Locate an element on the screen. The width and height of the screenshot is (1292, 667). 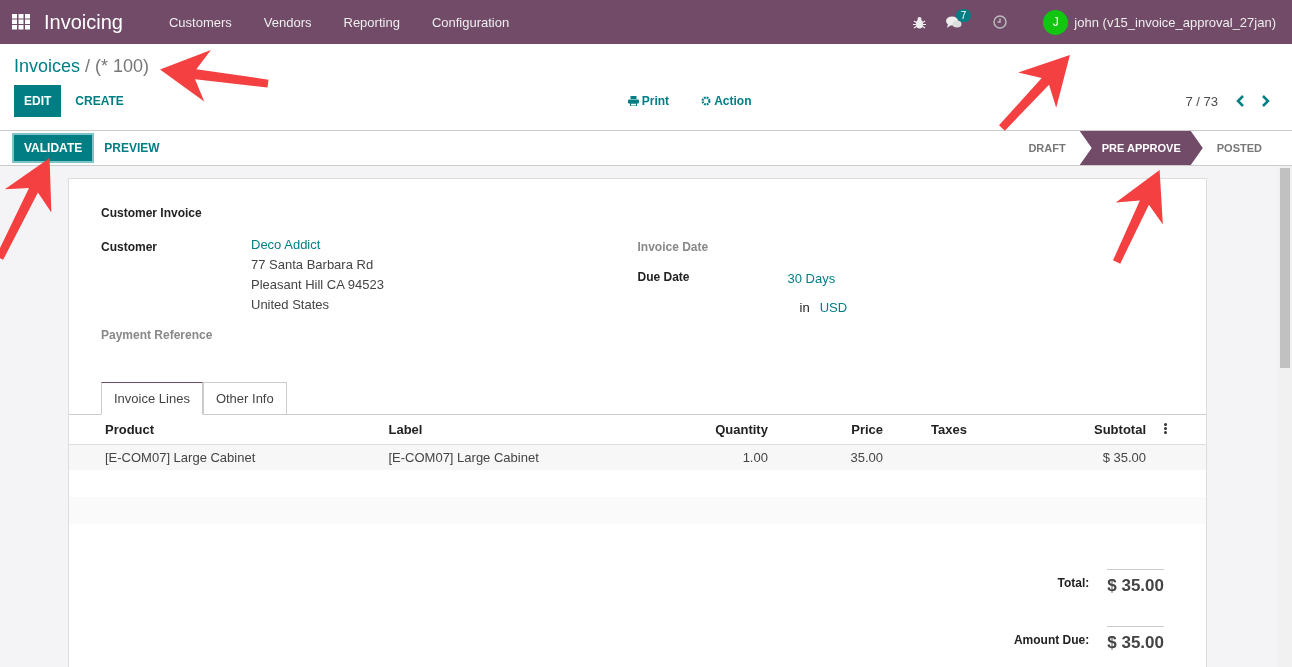
notebook-tab: Other Info is located at coordinates (244, 398).